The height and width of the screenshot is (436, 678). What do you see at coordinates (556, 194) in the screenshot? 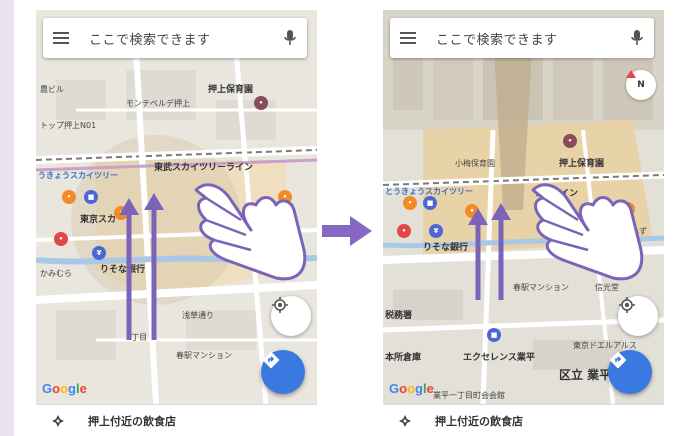
I see `map-label: リーライン` at bounding box center [556, 194].